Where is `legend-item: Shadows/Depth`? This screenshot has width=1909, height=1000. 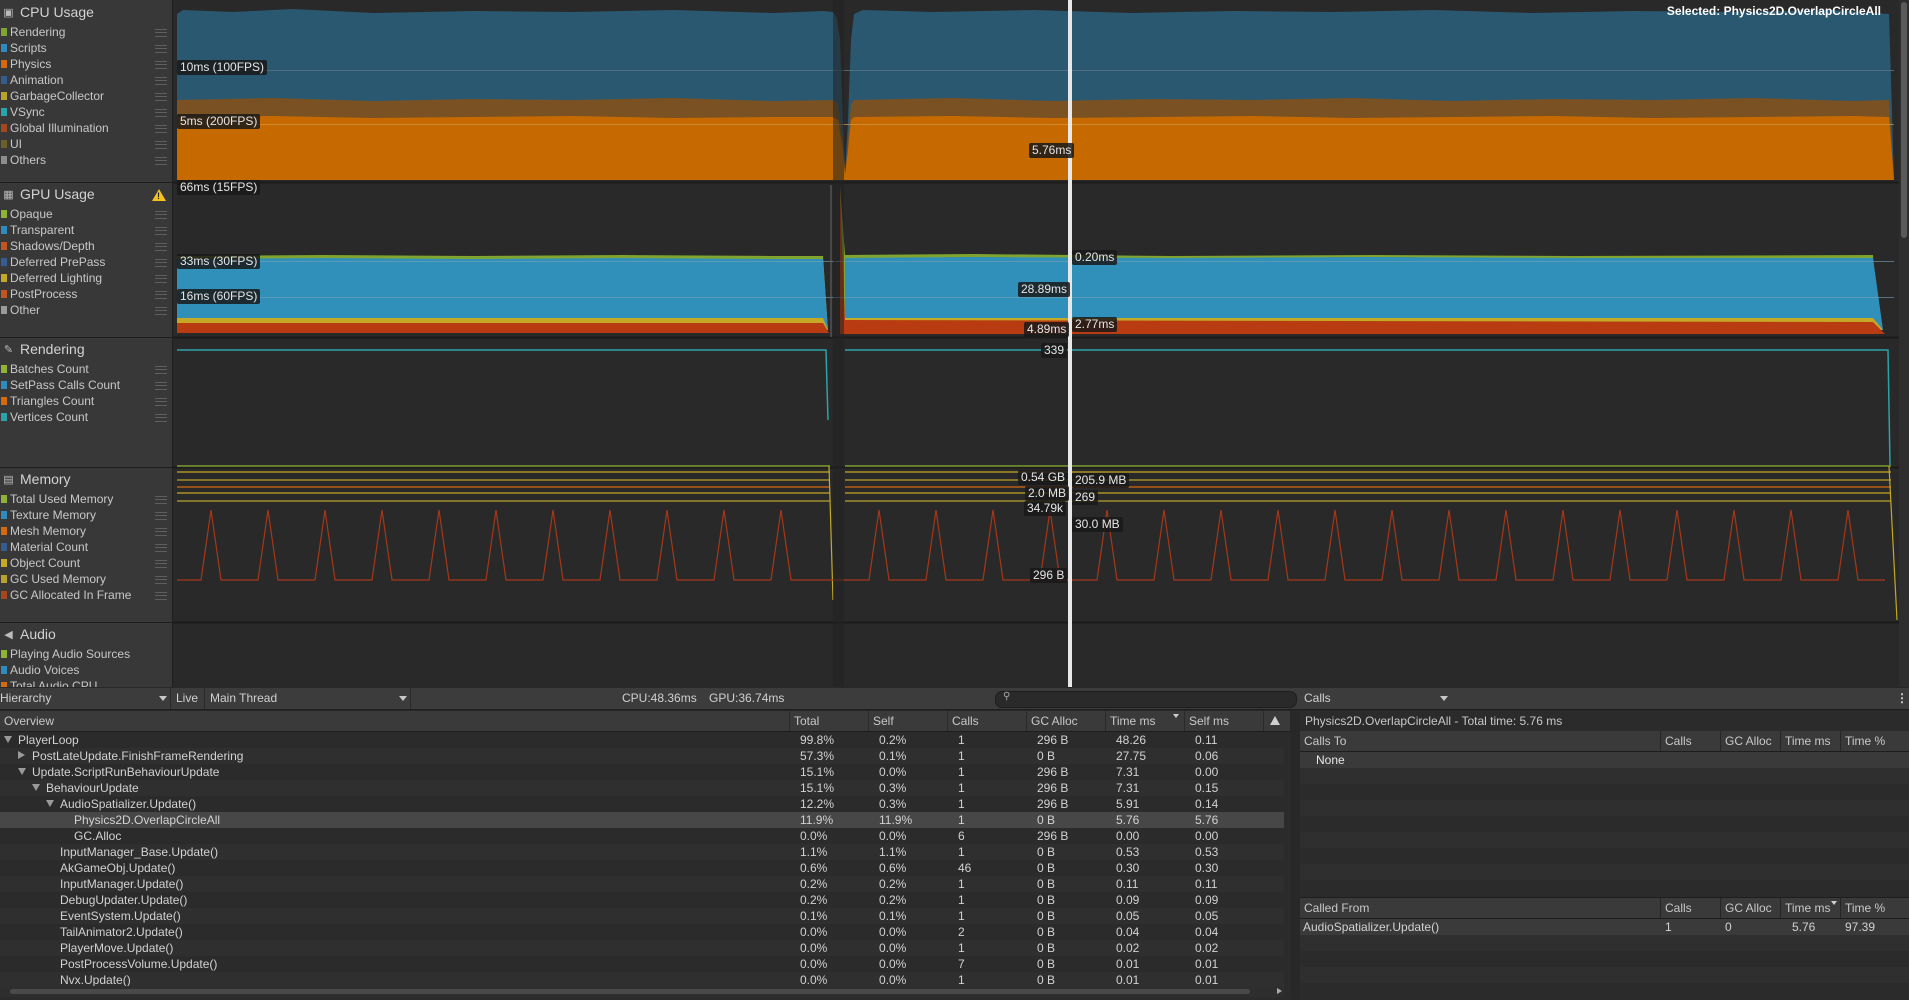 legend-item: Shadows/Depth is located at coordinates (86, 246).